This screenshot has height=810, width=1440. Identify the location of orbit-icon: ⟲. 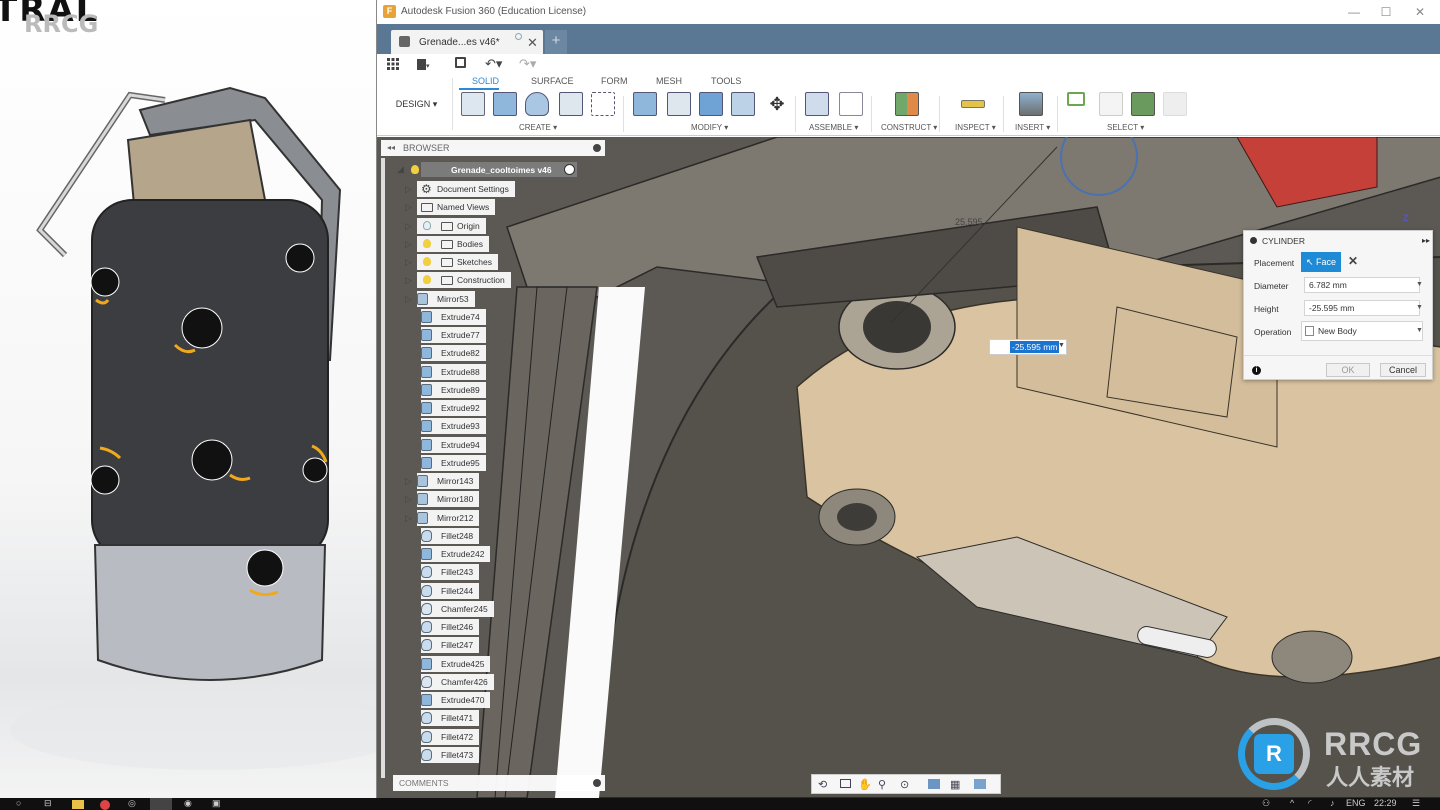
(822, 784).